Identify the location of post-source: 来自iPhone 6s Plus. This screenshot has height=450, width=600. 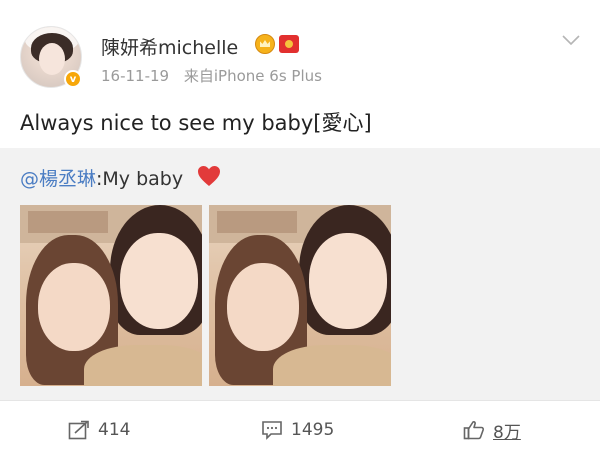
(253, 76).